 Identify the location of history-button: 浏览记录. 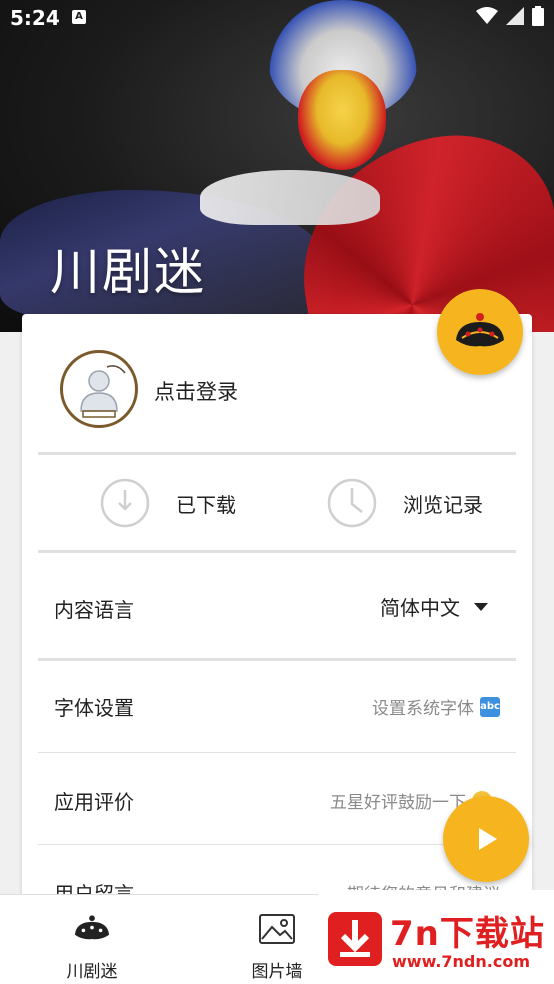
(405, 503).